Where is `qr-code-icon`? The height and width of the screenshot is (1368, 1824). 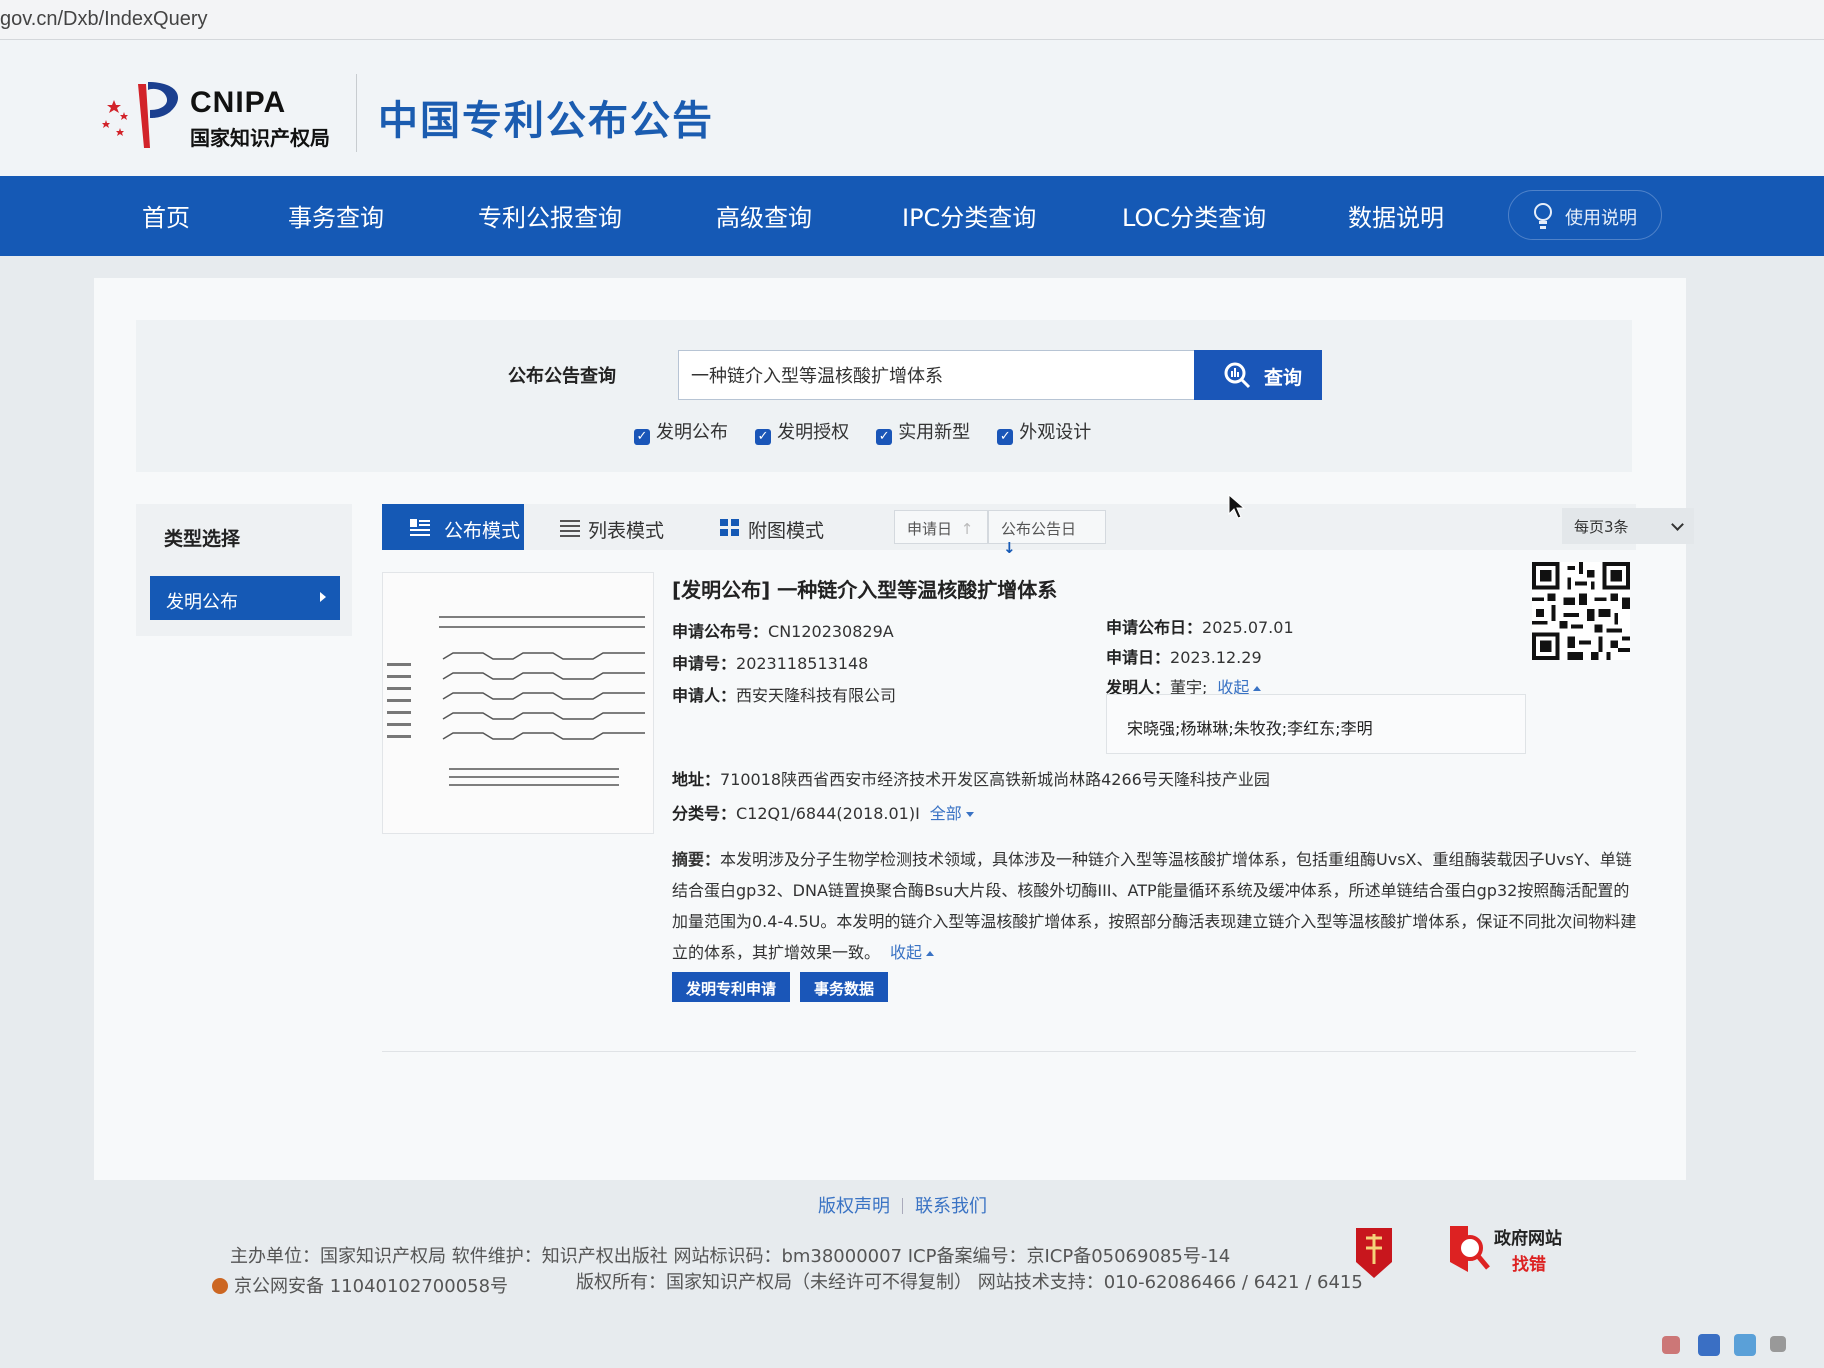
qr-code-icon is located at coordinates (1581, 611).